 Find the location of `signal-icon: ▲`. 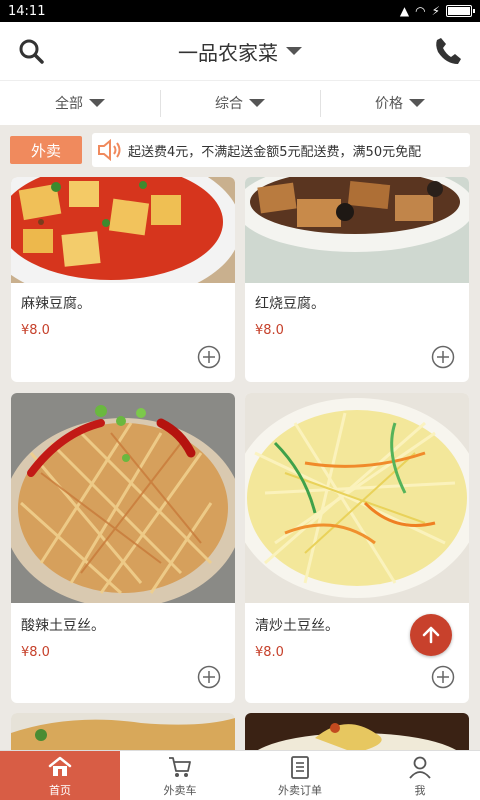

signal-icon: ▲ is located at coordinates (404, 11).